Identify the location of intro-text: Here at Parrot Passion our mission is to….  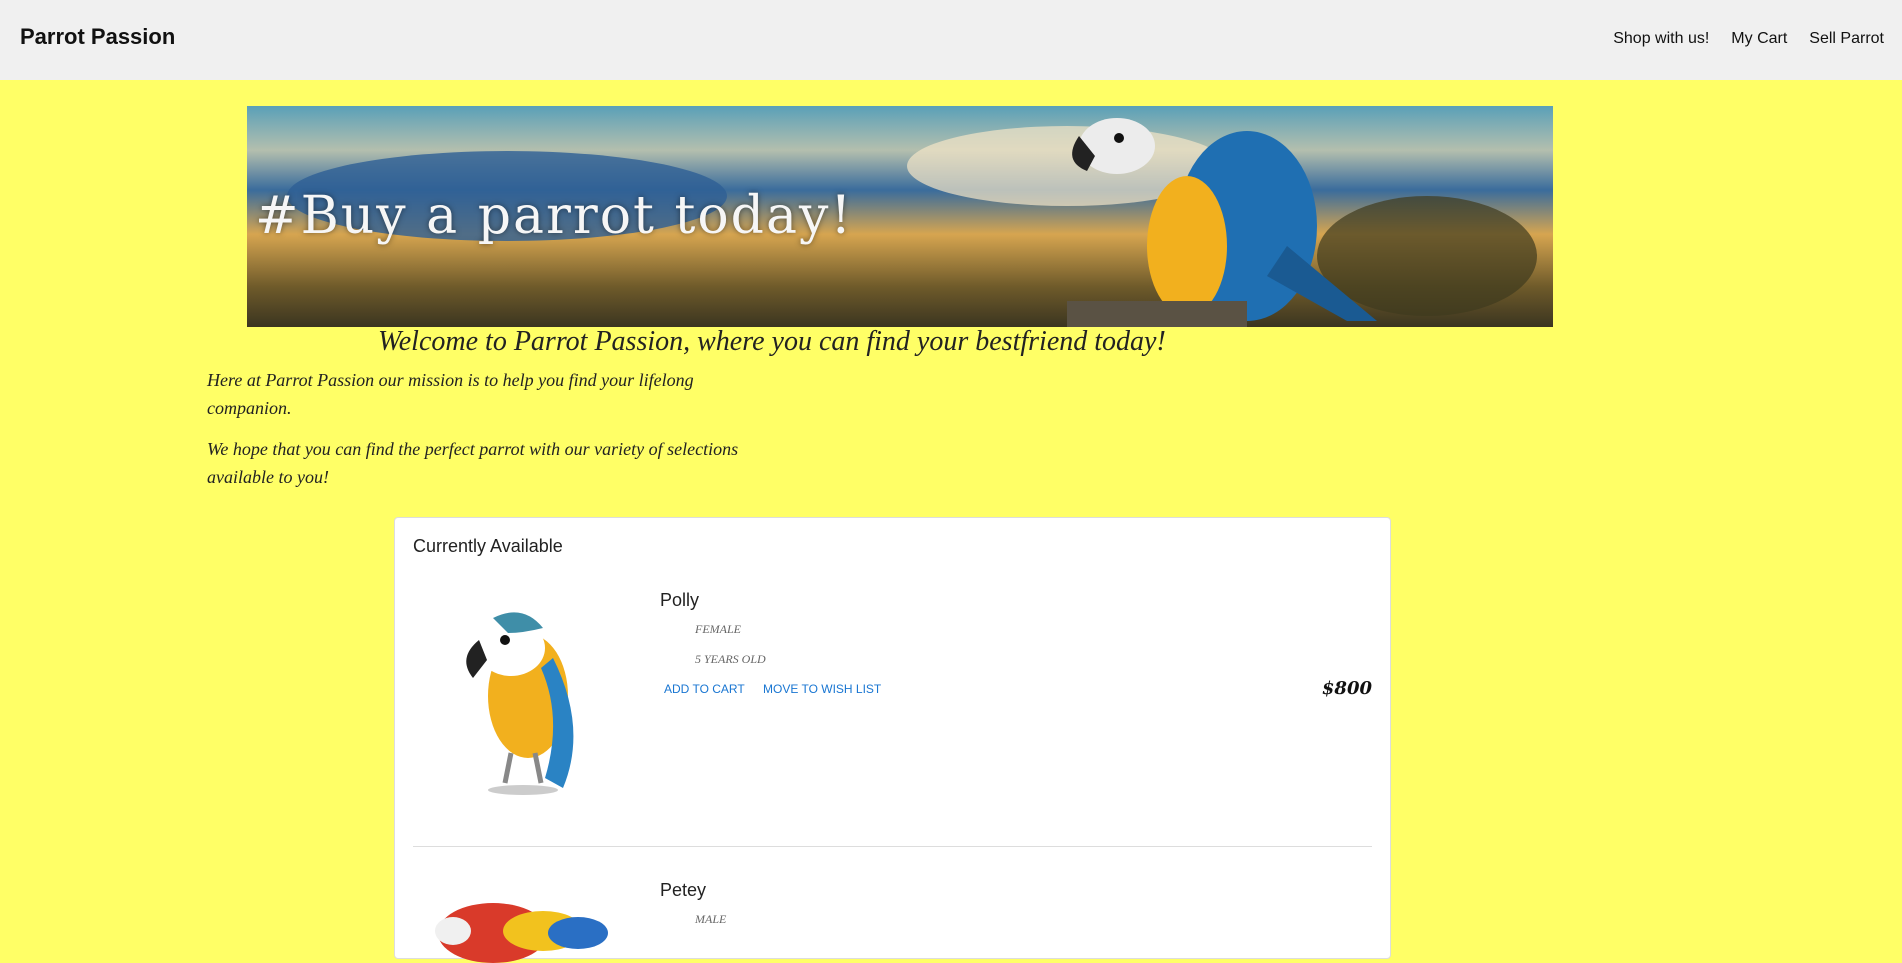
(477, 435).